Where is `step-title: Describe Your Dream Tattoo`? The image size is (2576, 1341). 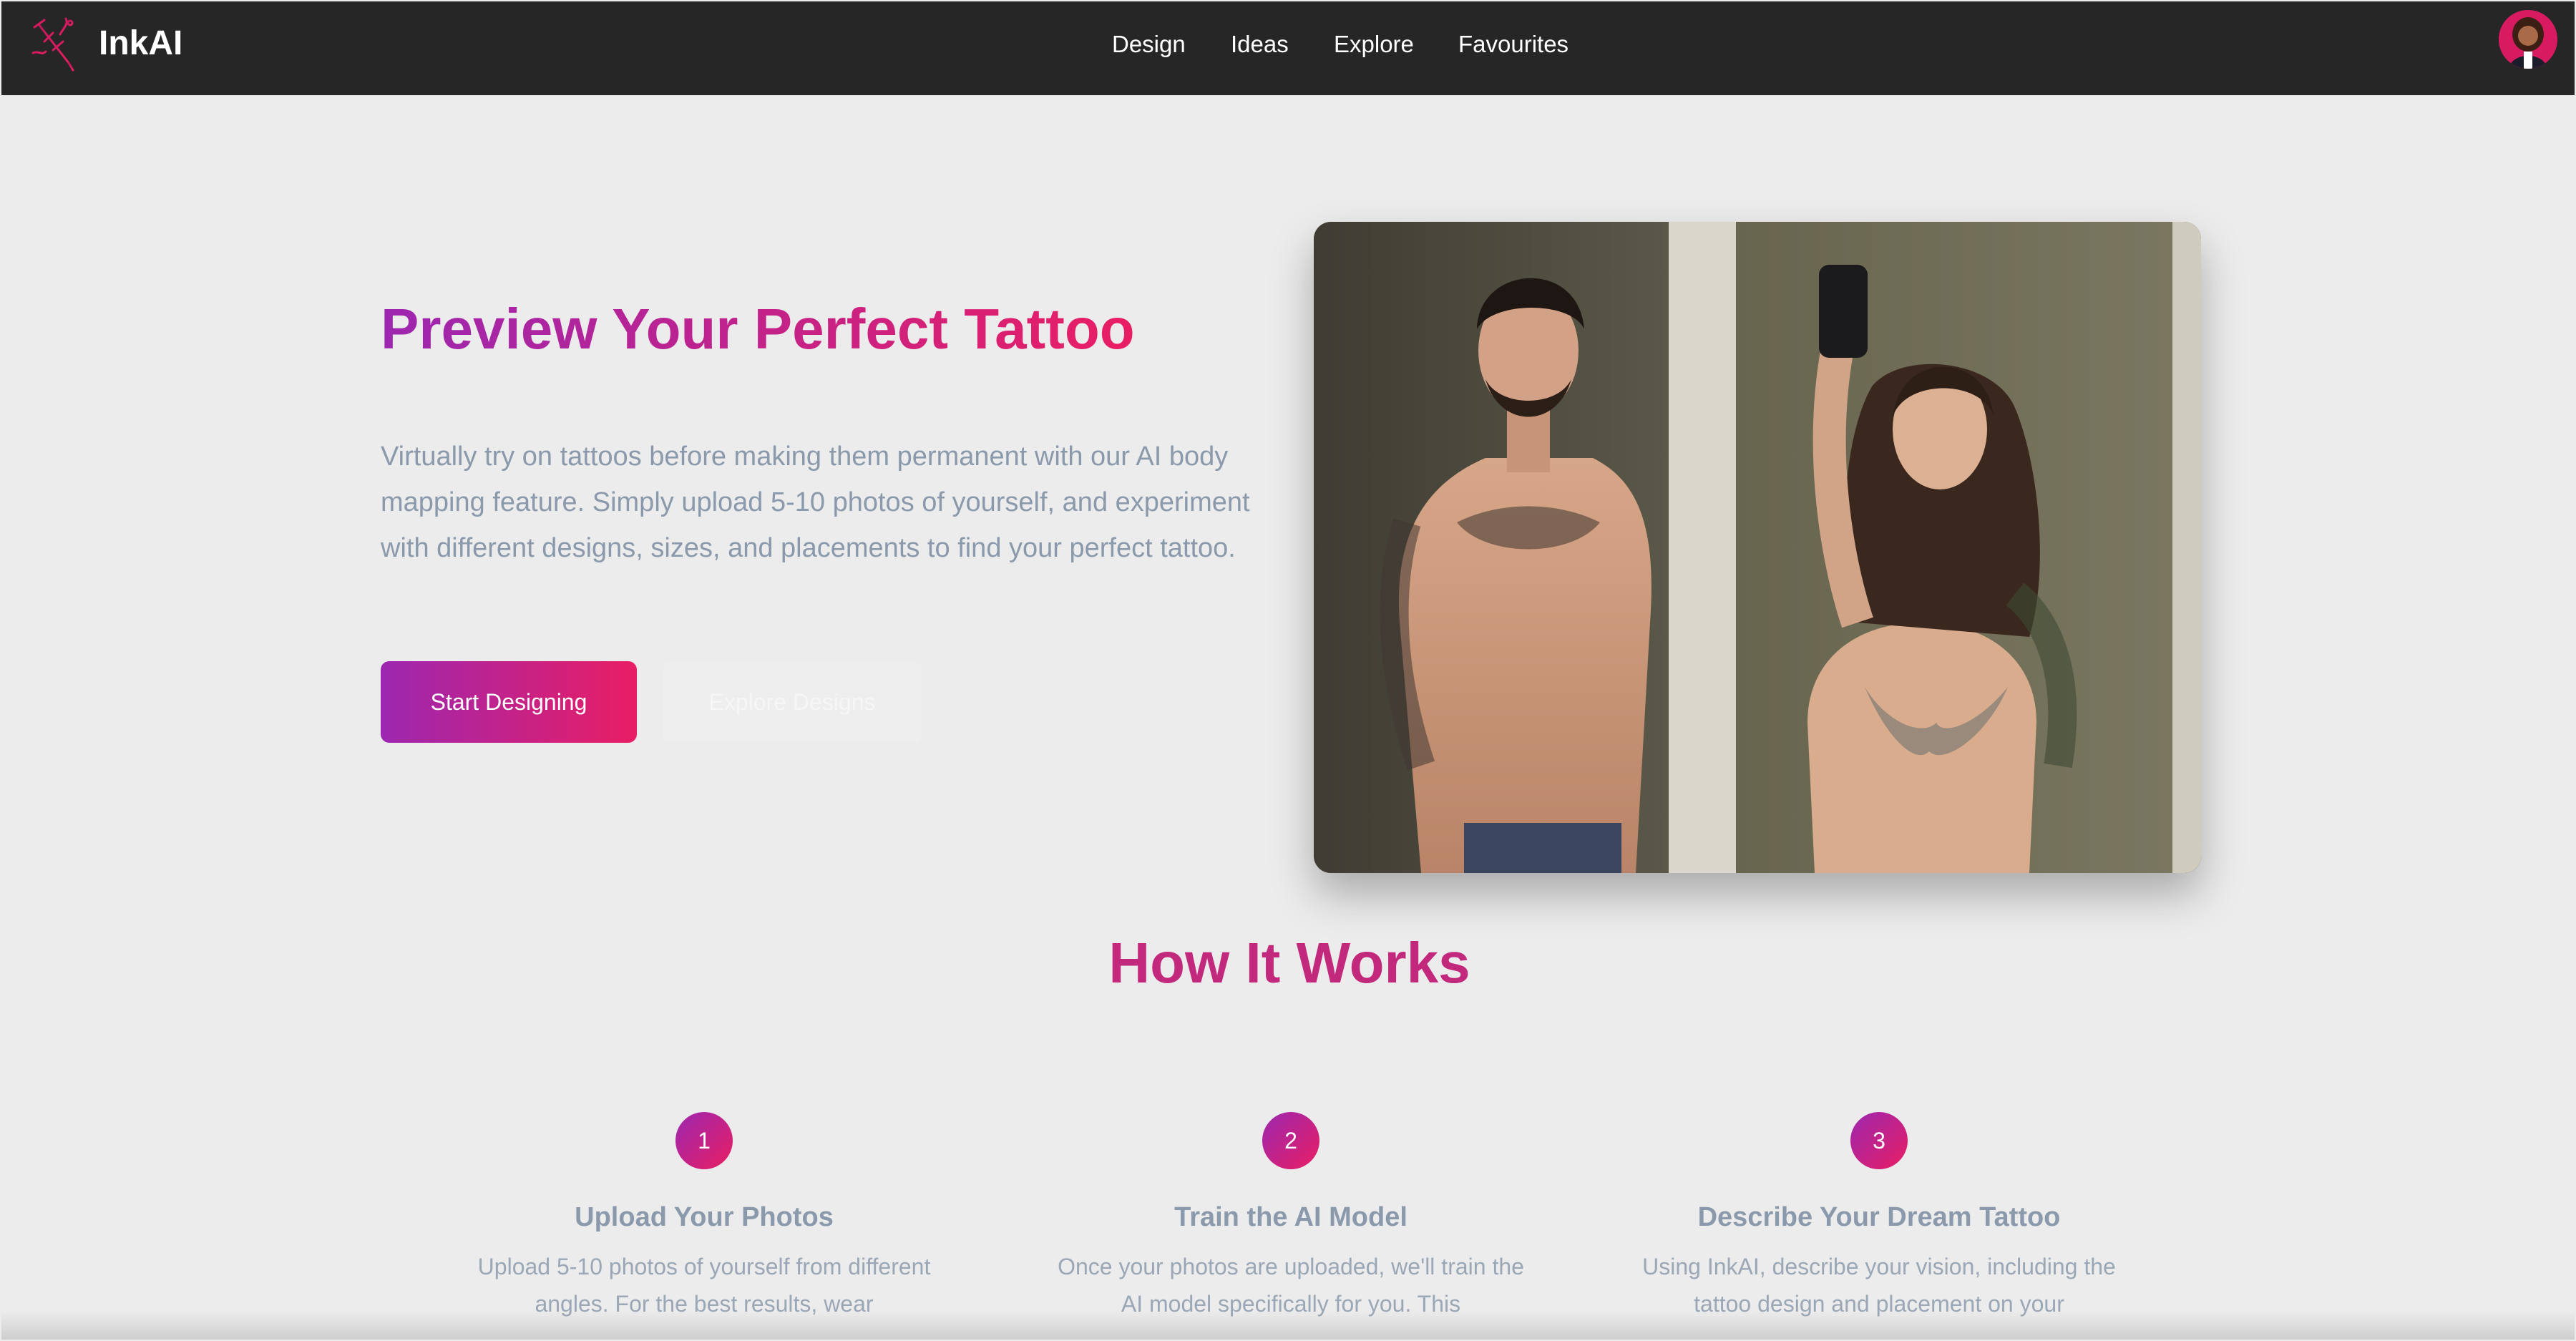
step-title: Describe Your Dream Tattoo is located at coordinates (1879, 1217).